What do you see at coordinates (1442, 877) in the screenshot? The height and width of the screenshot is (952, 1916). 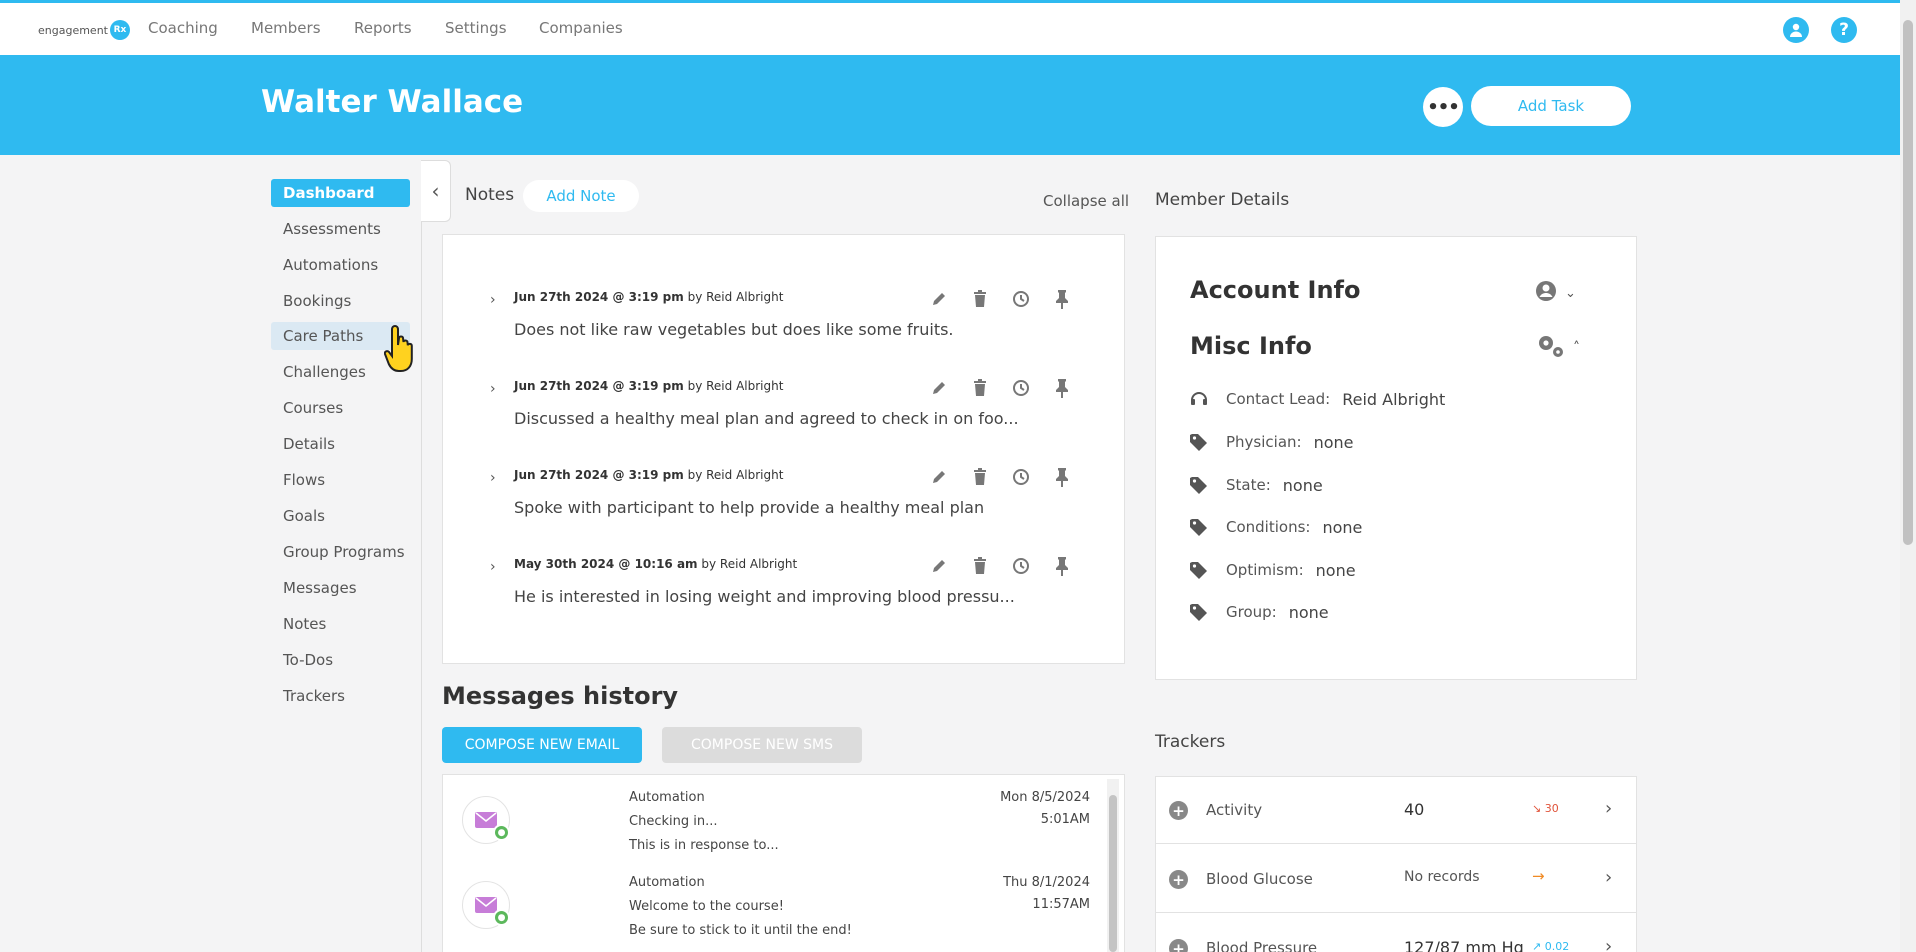 I see `tracker-value: No records` at bounding box center [1442, 877].